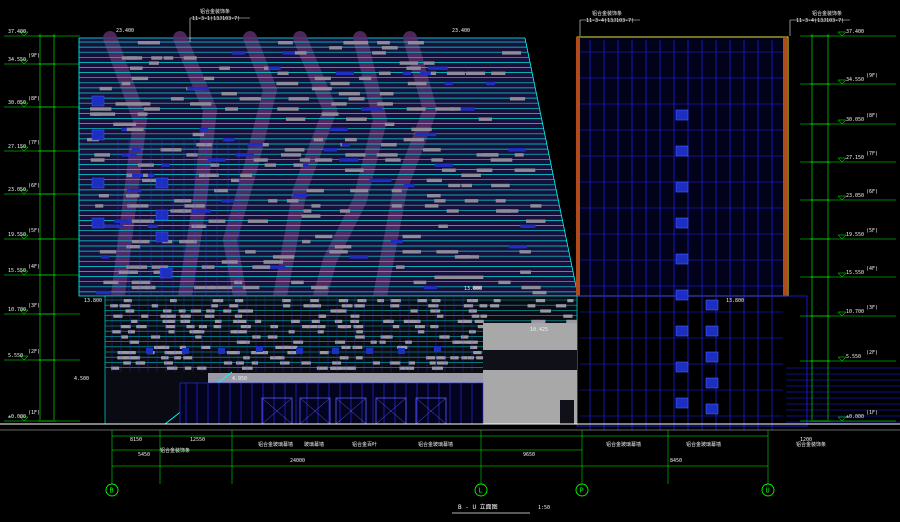  I want to click on annotation-bottom: 铝合金玻璃幕墙, so click(623, 444).